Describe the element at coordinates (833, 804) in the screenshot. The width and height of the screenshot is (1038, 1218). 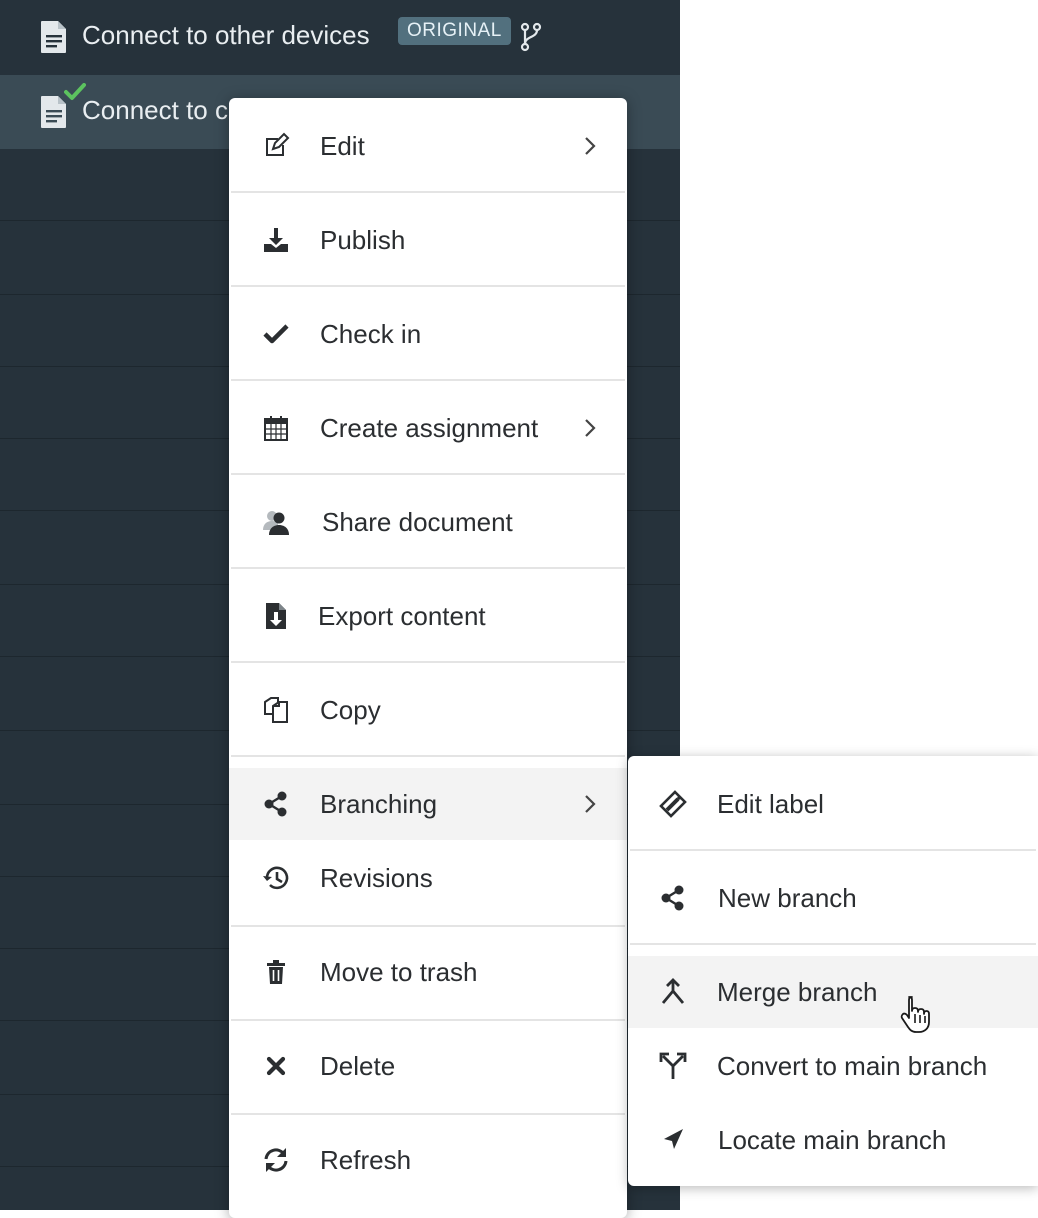
I see `submenu-item-edit-label: Edit label` at that location.